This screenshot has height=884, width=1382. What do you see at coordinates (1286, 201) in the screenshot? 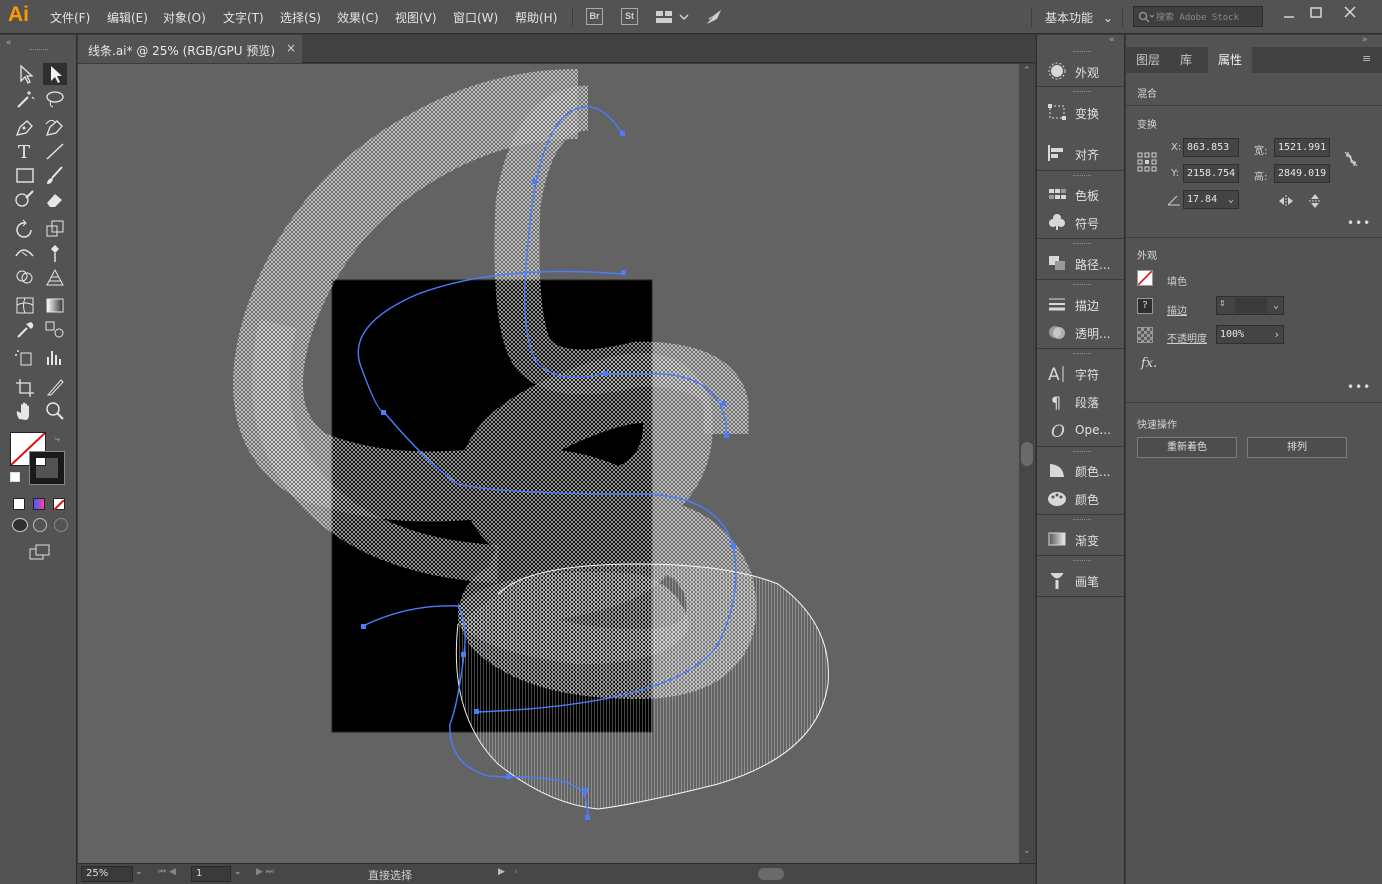
I see `flip-horizontal-icon` at bounding box center [1286, 201].